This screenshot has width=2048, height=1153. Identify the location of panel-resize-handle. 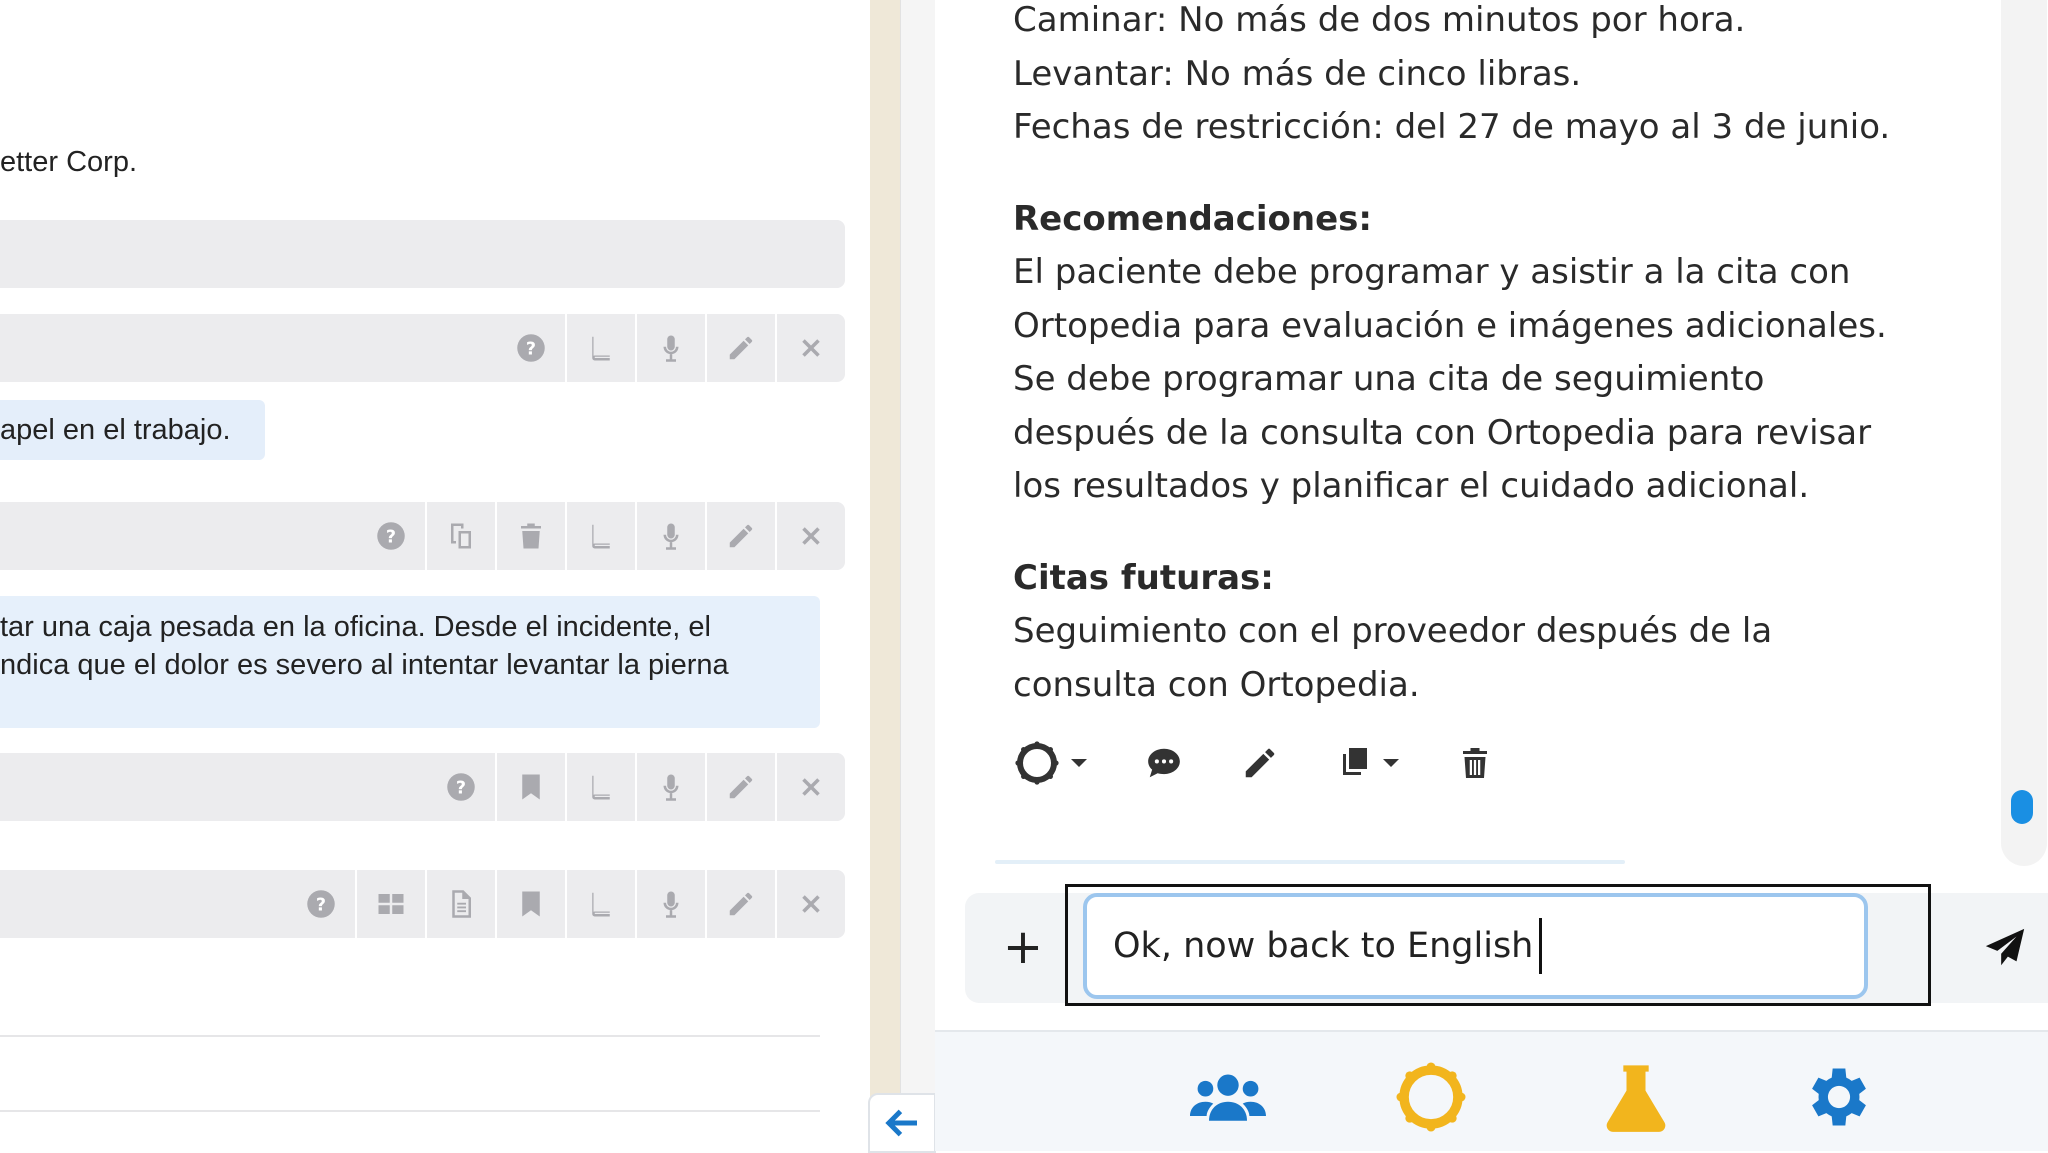
(885, 574).